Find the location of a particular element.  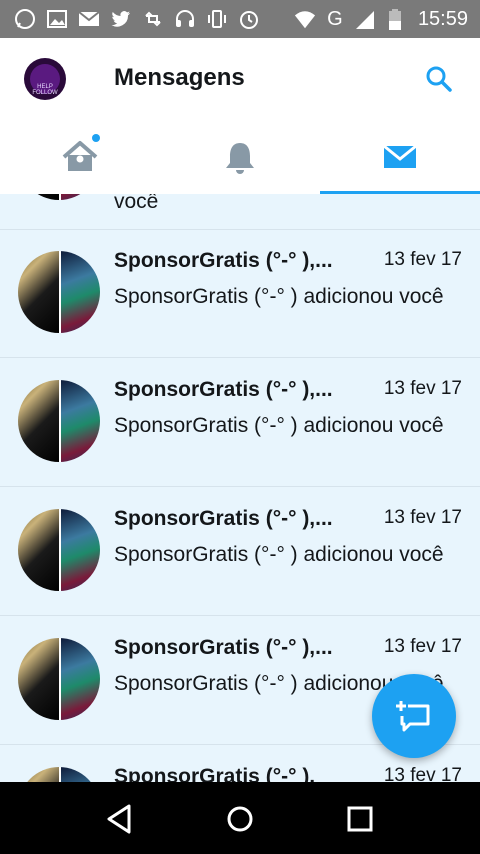

avatar-label: HELP FOLLOW is located at coordinates (45, 90).